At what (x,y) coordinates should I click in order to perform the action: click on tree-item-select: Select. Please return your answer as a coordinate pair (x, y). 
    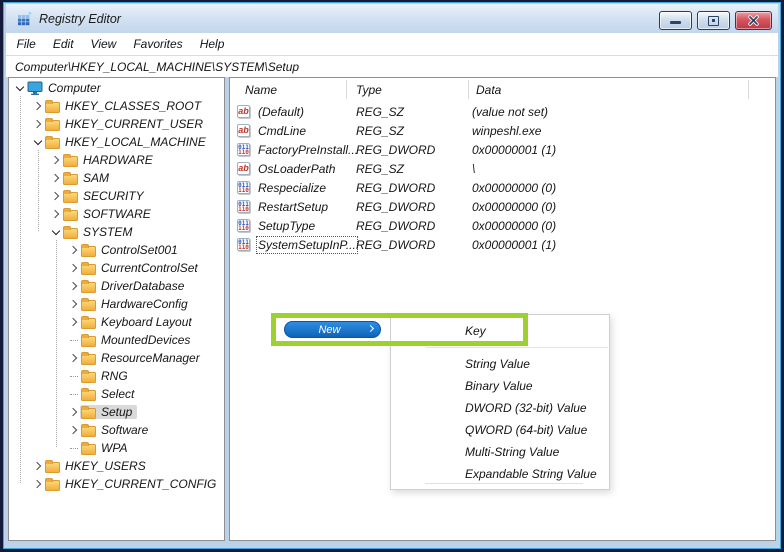
    Looking at the image, I should click on (116, 394).